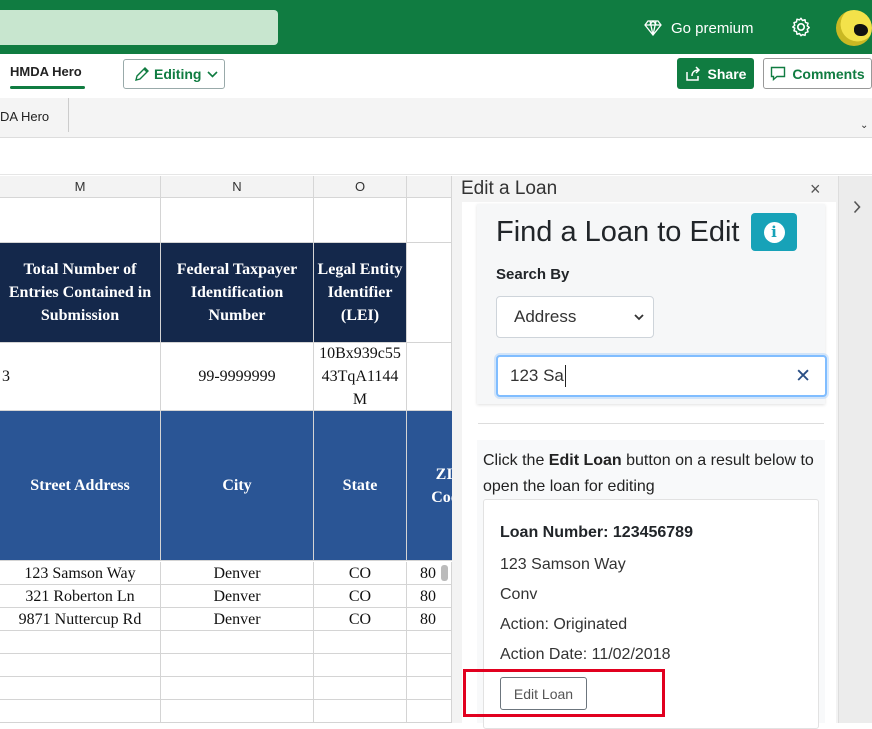 The height and width of the screenshot is (729, 872). What do you see at coordinates (237, 377) in the screenshot?
I see `value-cell-federal-tin: 99-9999999` at bounding box center [237, 377].